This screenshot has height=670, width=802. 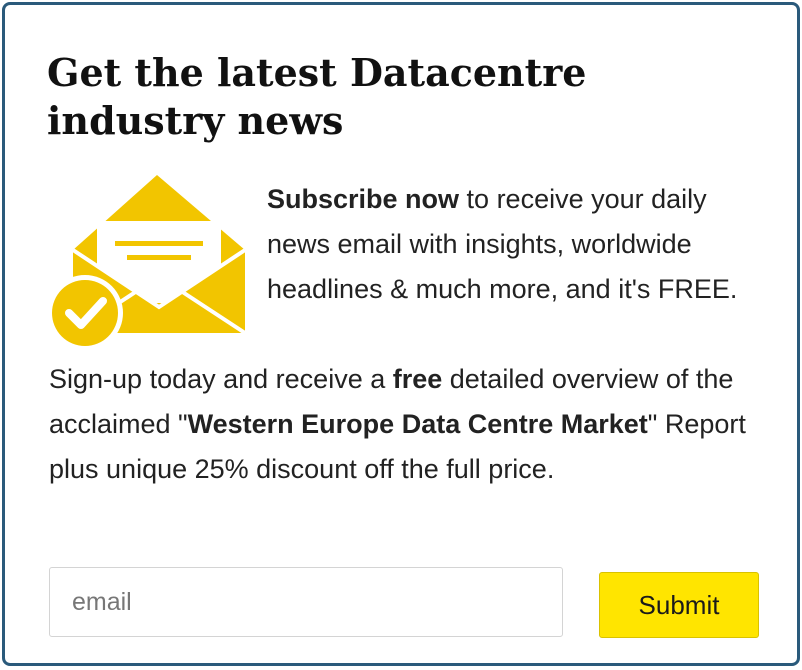 I want to click on report-name: Western Europe Data Centre Market, so click(x=417, y=424).